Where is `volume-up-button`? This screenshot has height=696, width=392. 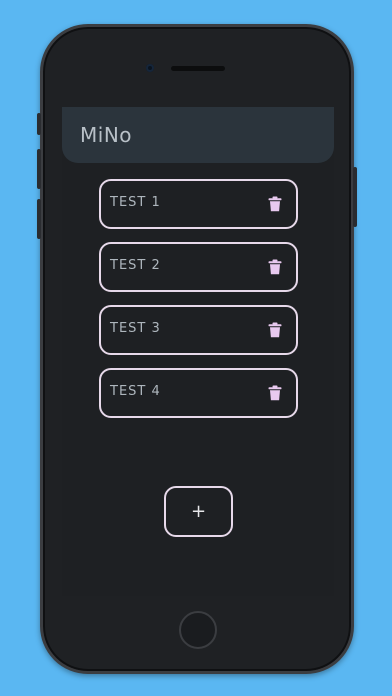 volume-up-button is located at coordinates (39, 169).